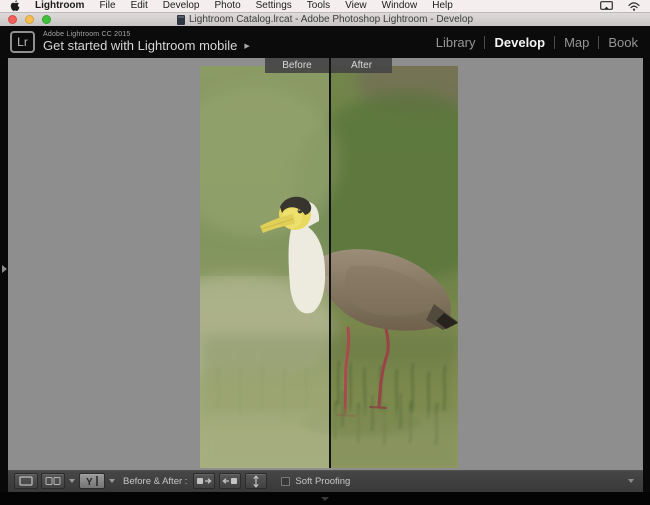  What do you see at coordinates (286, 481) in the screenshot?
I see `soft-proofing-checkbox` at bounding box center [286, 481].